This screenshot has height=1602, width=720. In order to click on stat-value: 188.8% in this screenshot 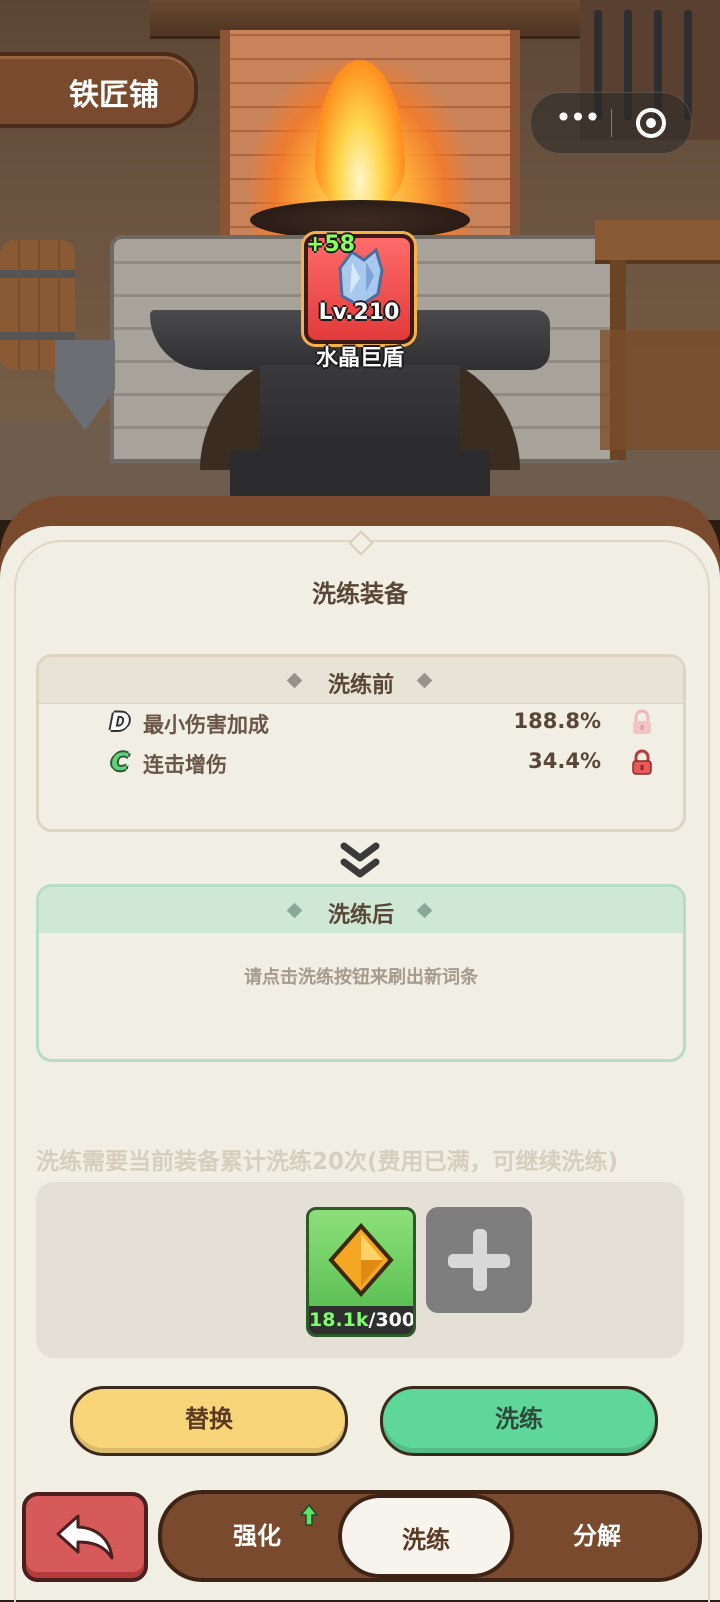, I will do `click(557, 721)`.